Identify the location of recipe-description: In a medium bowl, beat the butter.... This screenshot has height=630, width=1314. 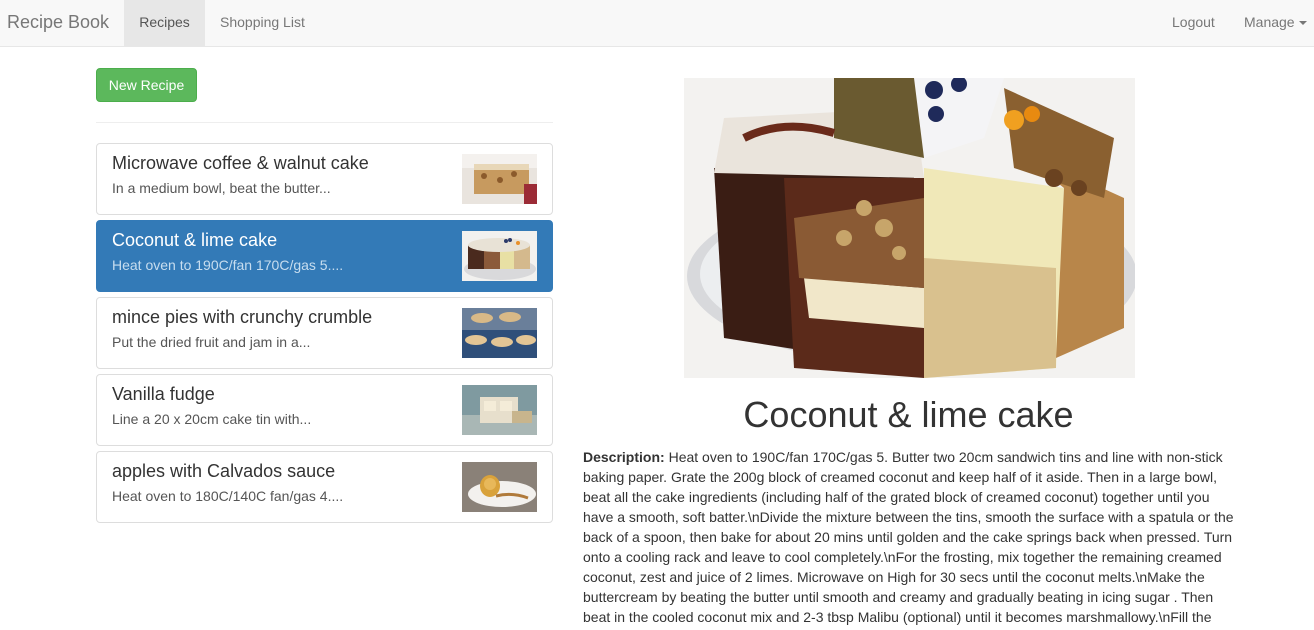
(221, 188).